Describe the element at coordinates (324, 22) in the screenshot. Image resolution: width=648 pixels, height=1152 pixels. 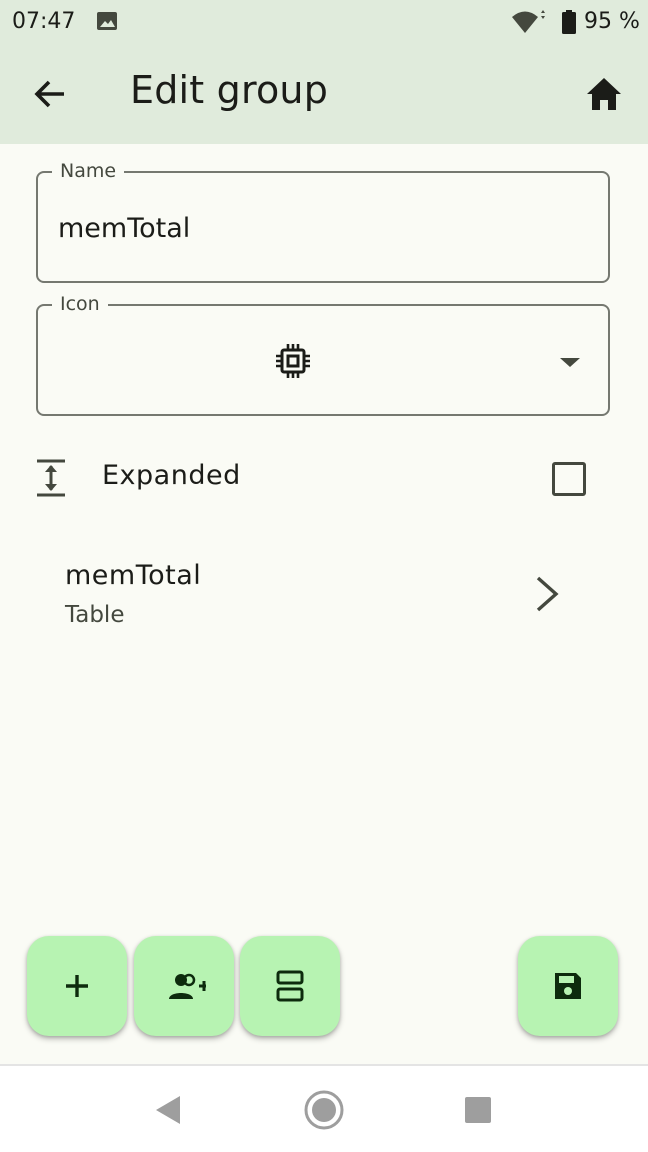
I see `status-bar: 07:47 95 %` at that location.